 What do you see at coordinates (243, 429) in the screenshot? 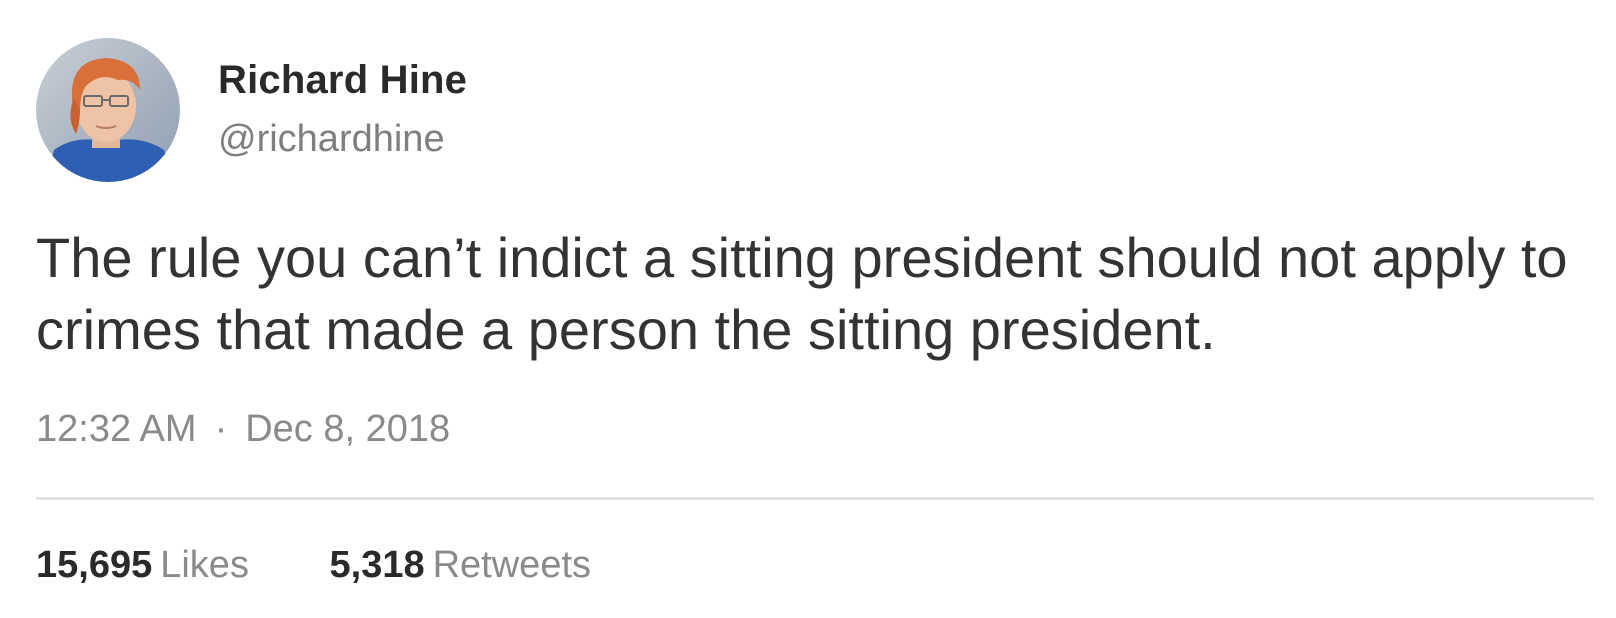
I see `tweet-timestamp: 12:32 AM · Dec 8, 2018` at bounding box center [243, 429].